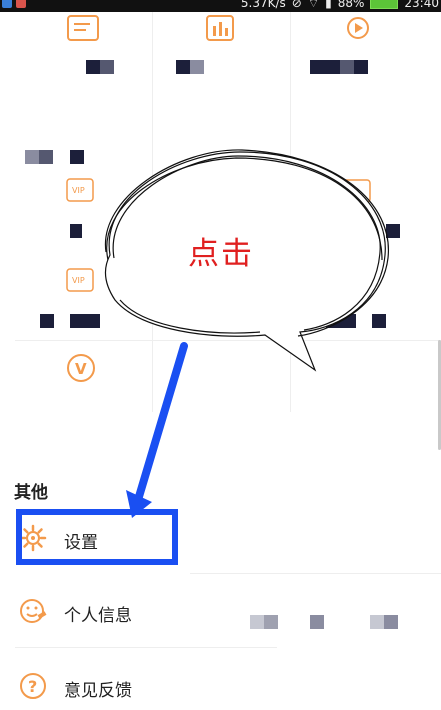 The height and width of the screenshot is (710, 441). Describe the element at coordinates (97, 537) in the screenshot. I see `settings-highlight-box` at that location.